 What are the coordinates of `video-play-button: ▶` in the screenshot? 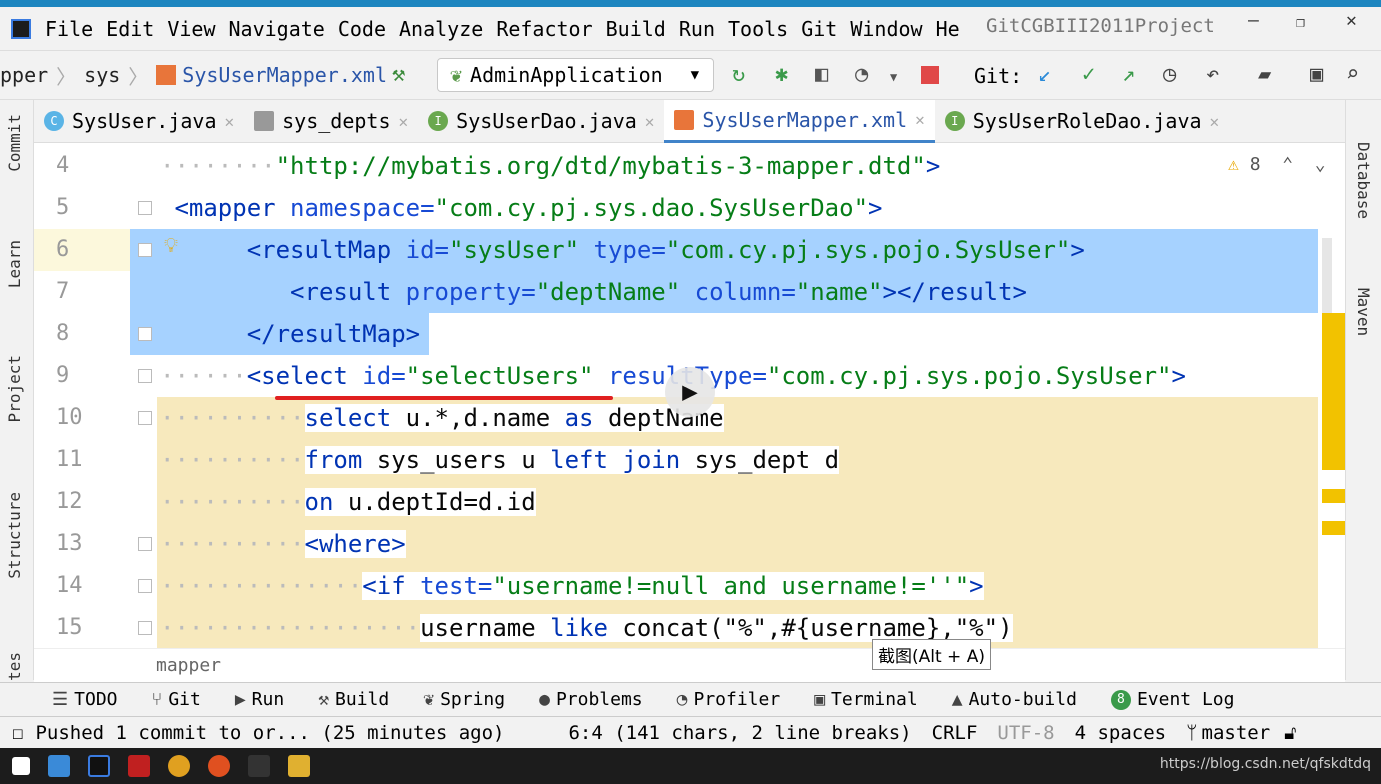 It's located at (690, 392).